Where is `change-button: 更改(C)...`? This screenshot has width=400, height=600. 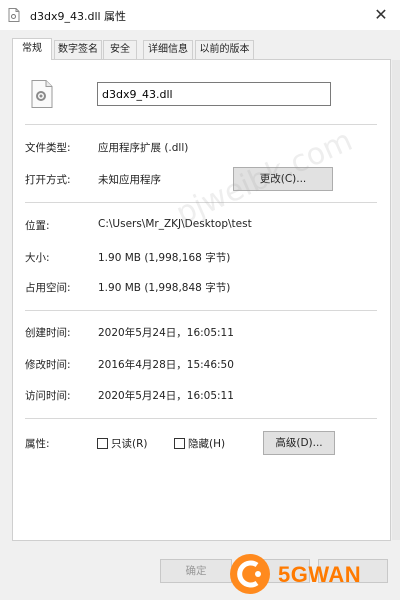
change-button: 更改(C)... is located at coordinates (283, 179).